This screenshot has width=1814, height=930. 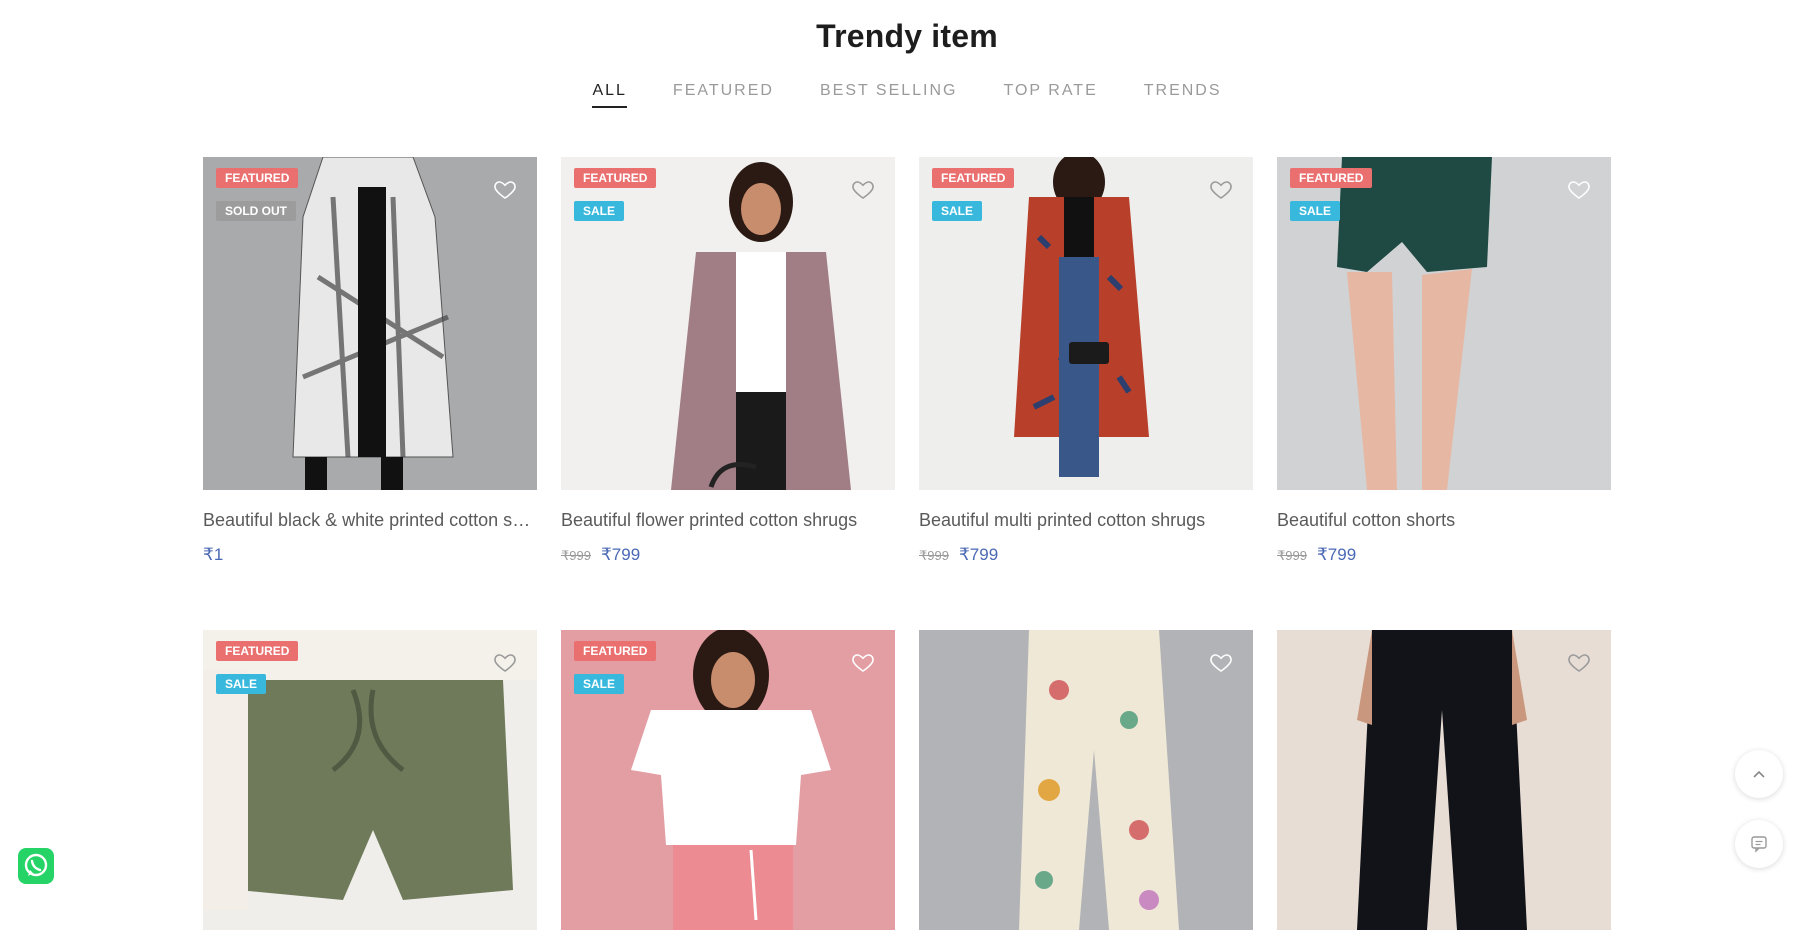 What do you see at coordinates (889, 95) in the screenshot?
I see `tab-best-selling: BEST SELLING` at bounding box center [889, 95].